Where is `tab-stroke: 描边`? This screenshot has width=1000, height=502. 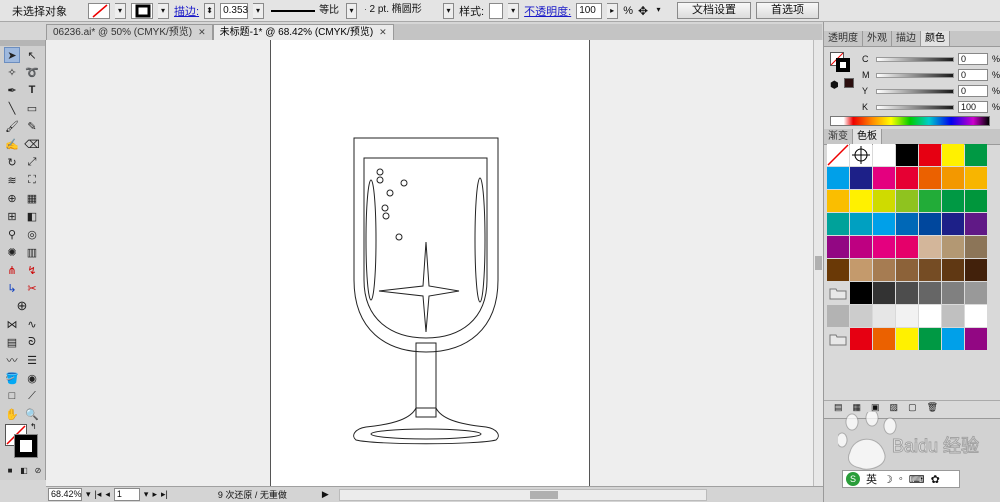 tab-stroke: 描边 is located at coordinates (906, 38).